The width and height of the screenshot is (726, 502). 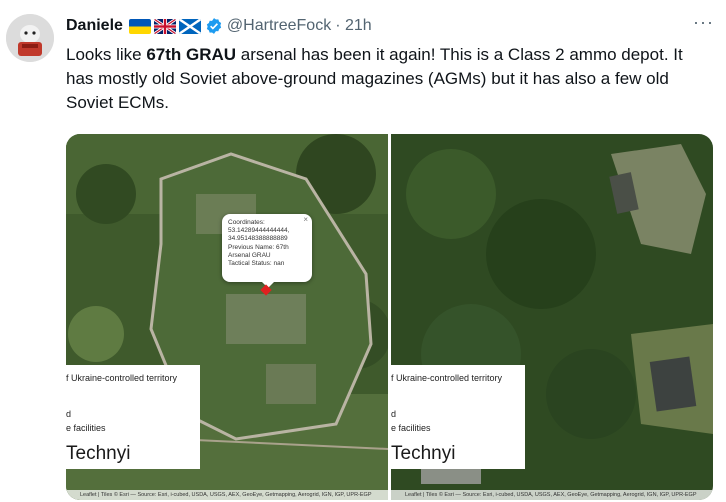 What do you see at coordinates (258, 247) in the screenshot?
I see `popup-line: Previous Name: 67th` at bounding box center [258, 247].